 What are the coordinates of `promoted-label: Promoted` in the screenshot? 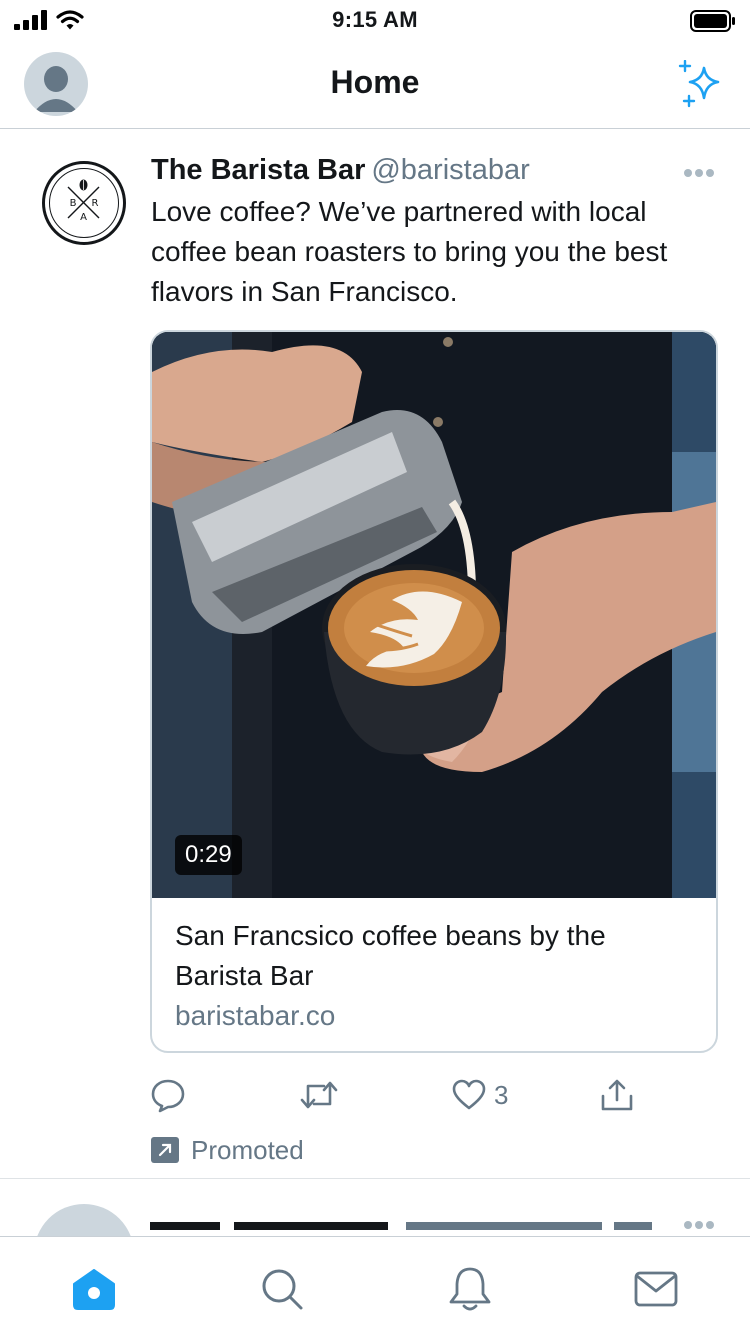 It's located at (247, 1149).